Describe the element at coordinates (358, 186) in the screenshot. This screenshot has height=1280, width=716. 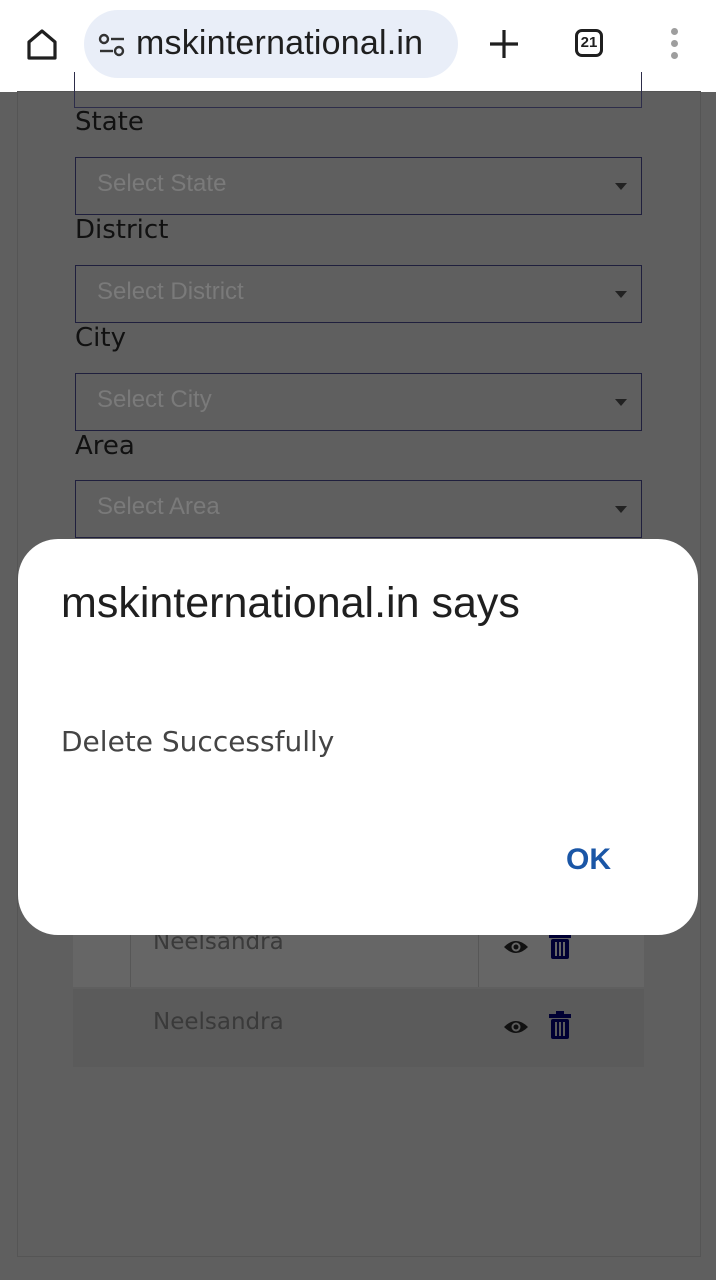
I see `state-select: Select State` at that location.